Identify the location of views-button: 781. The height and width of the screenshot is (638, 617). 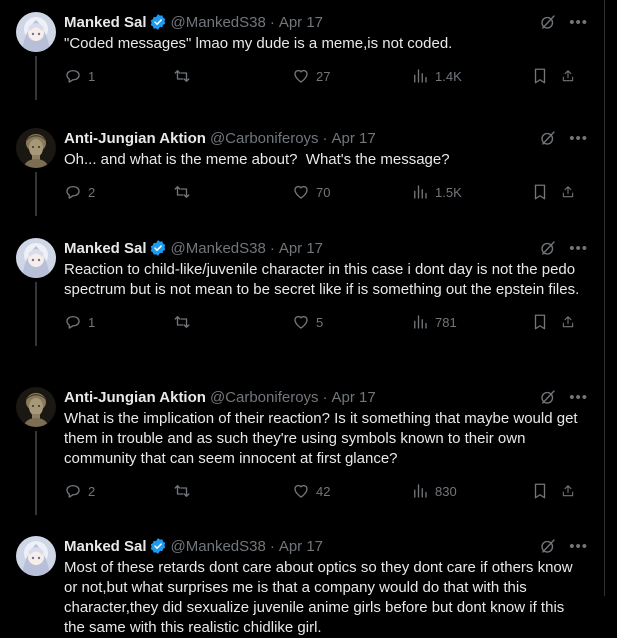
(471, 322).